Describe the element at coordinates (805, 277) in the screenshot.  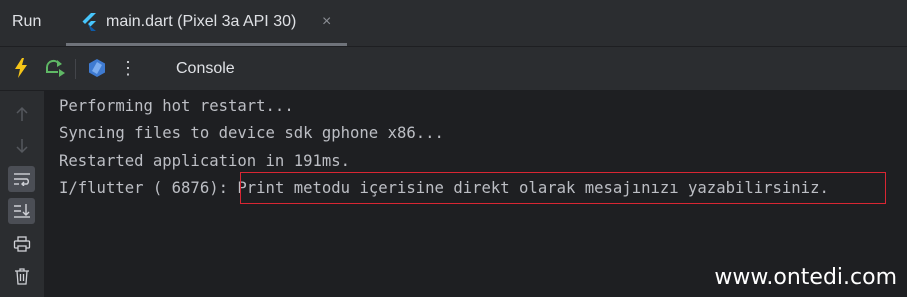
I see `watermark: www.ontedi.com` at that location.